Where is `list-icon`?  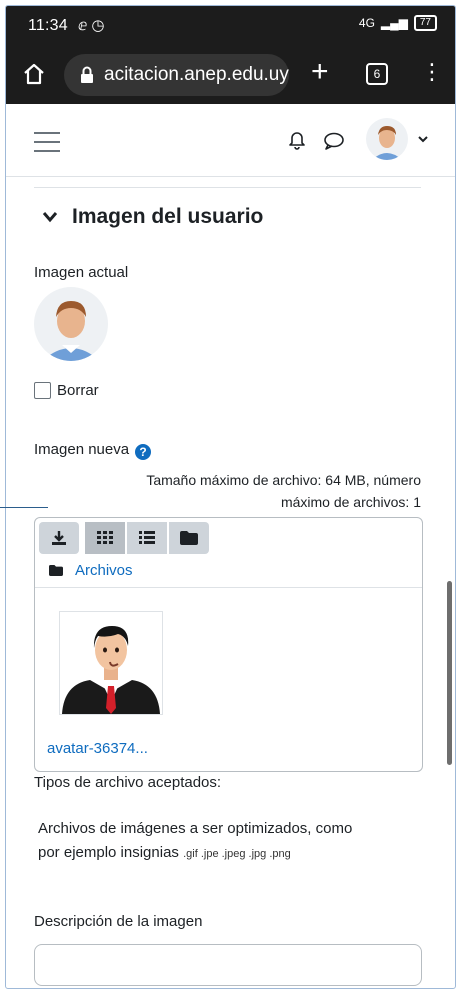 list-icon is located at coordinates (147, 537).